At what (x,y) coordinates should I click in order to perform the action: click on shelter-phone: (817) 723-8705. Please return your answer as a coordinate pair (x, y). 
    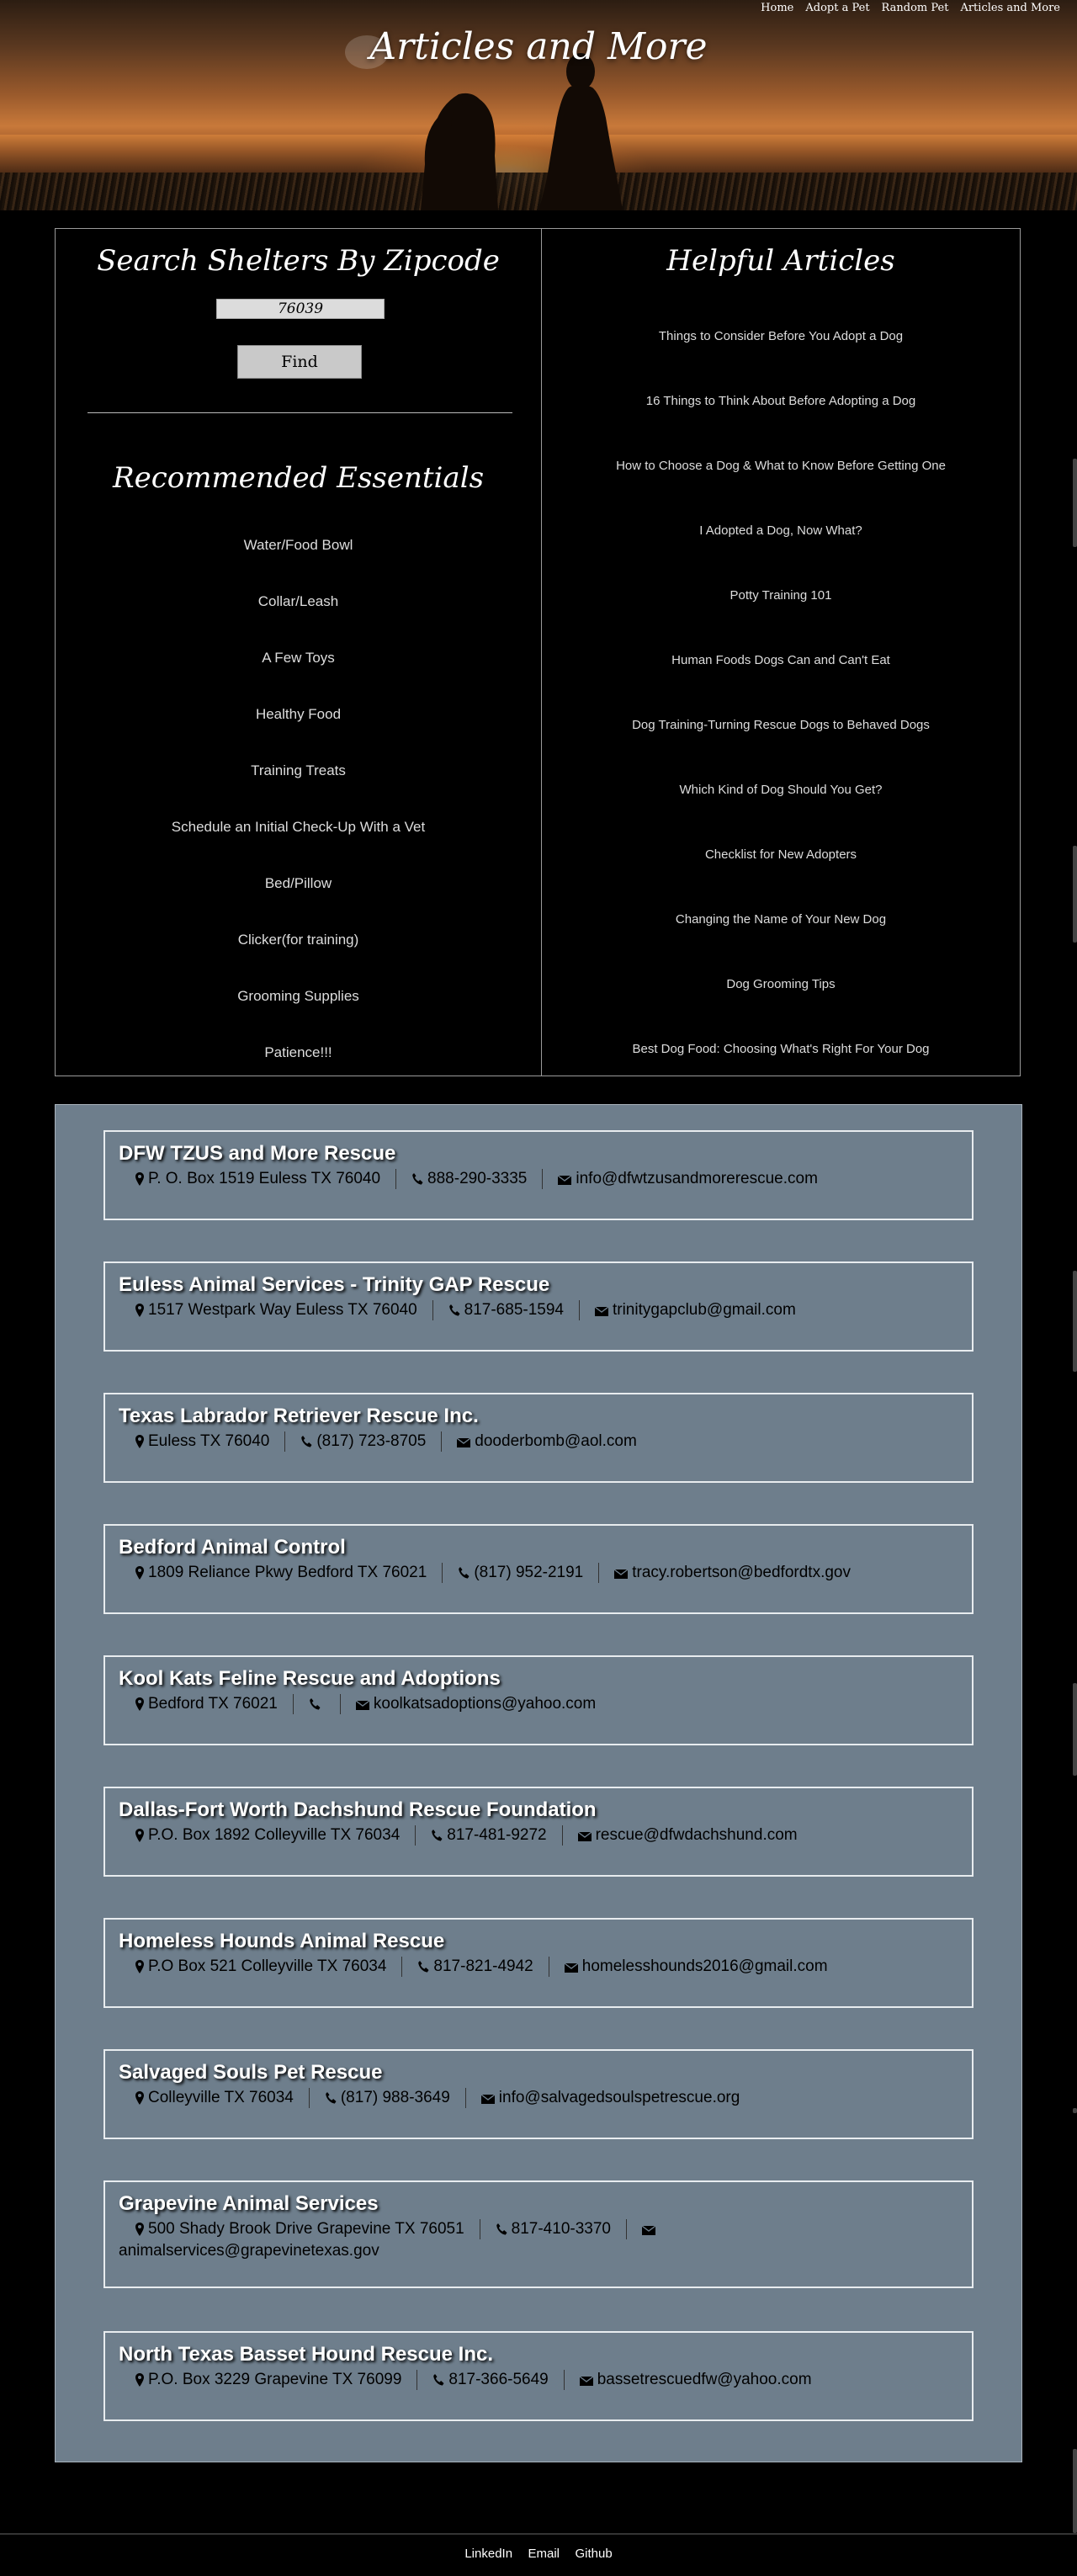
    Looking at the image, I should click on (371, 1441).